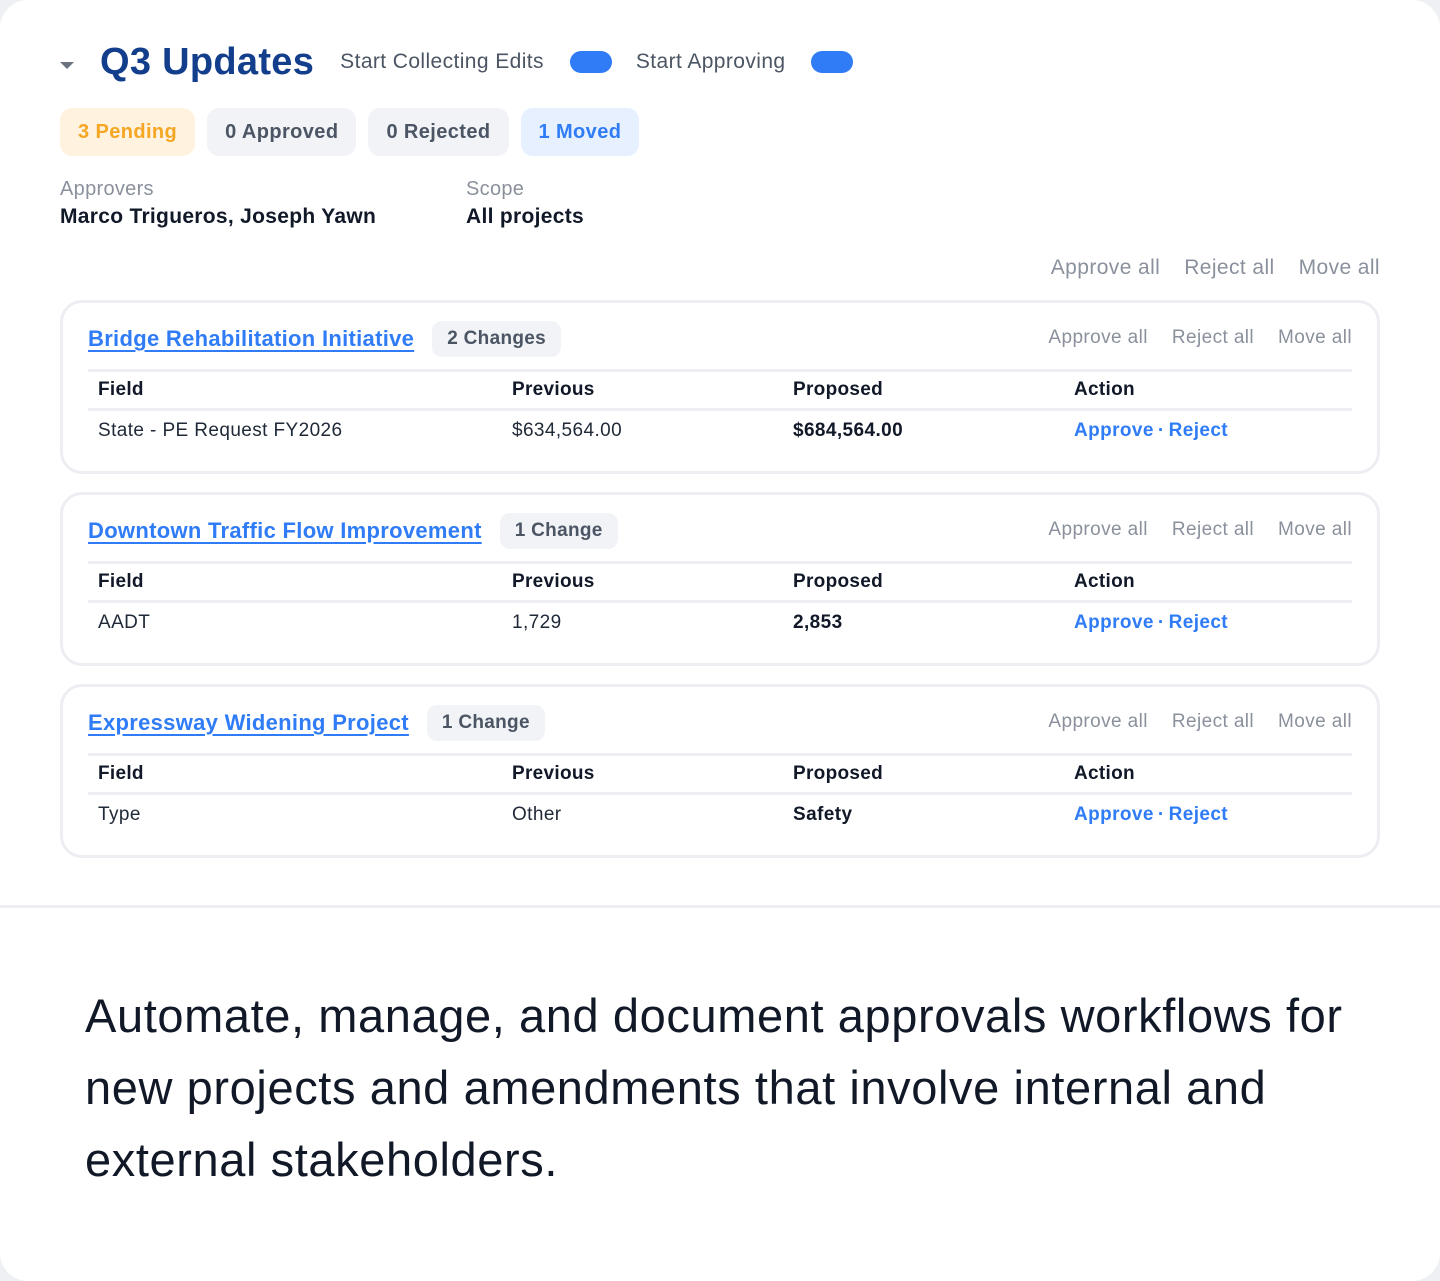 Image resolution: width=1440 pixels, height=1281 pixels. I want to click on rejected-badge: 0 Rejected, so click(438, 132).